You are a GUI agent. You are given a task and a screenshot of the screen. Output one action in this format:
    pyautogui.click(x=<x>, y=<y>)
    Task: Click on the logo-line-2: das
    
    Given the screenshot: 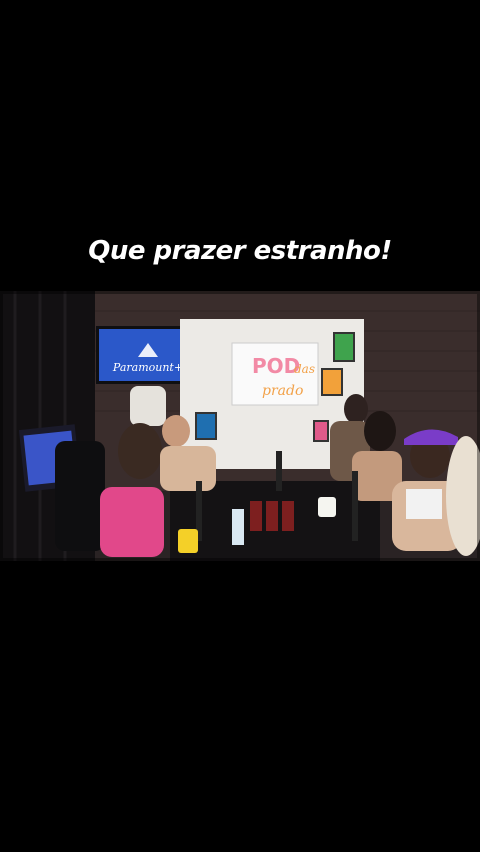 What is the action you would take?
    pyautogui.click(x=304, y=369)
    